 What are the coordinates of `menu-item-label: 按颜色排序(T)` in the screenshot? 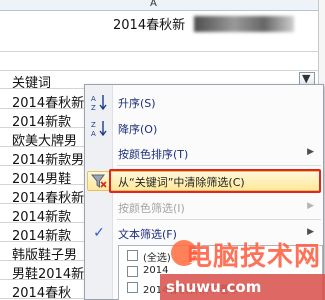 It's located at (153, 154).